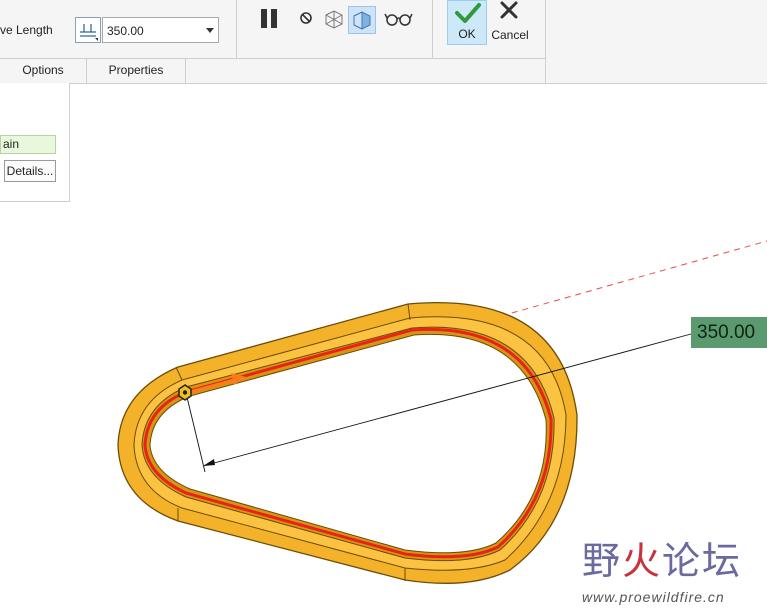  I want to click on curve-length-label: ve Length, so click(26, 30).